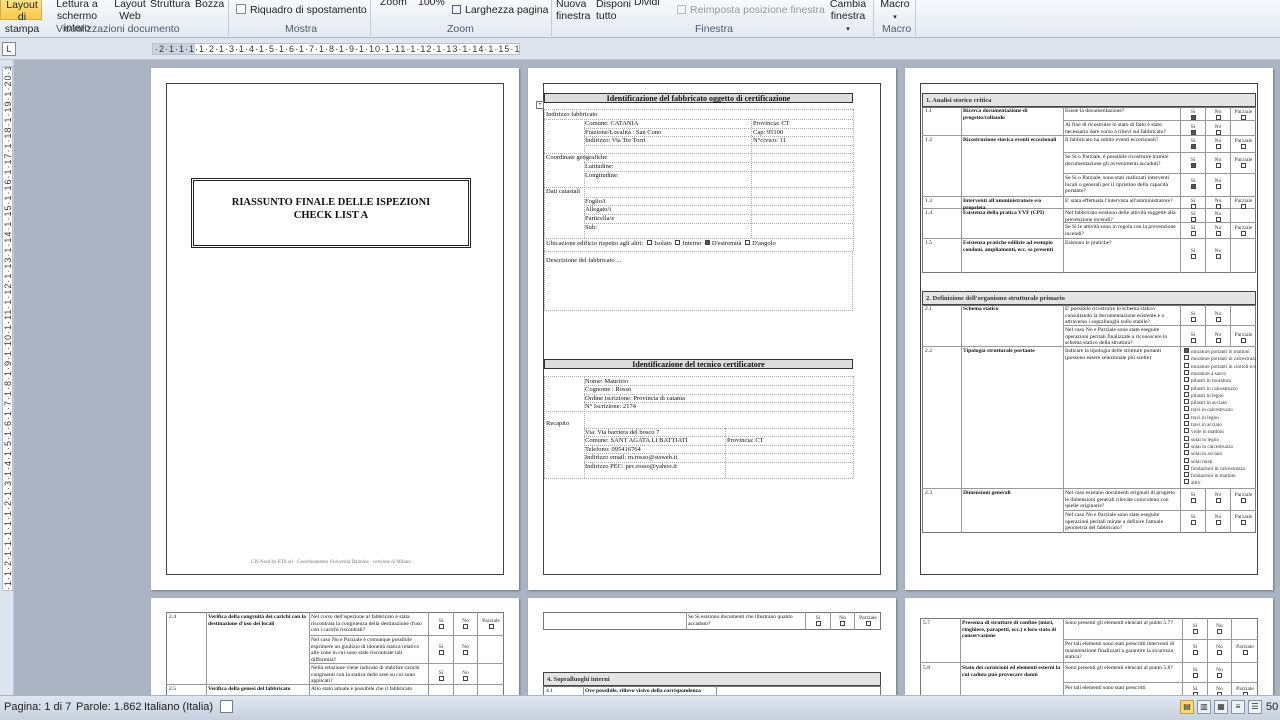 This screenshot has height=720, width=1280. I want to click on provincia-field: Provincia: CT, so click(771, 124).